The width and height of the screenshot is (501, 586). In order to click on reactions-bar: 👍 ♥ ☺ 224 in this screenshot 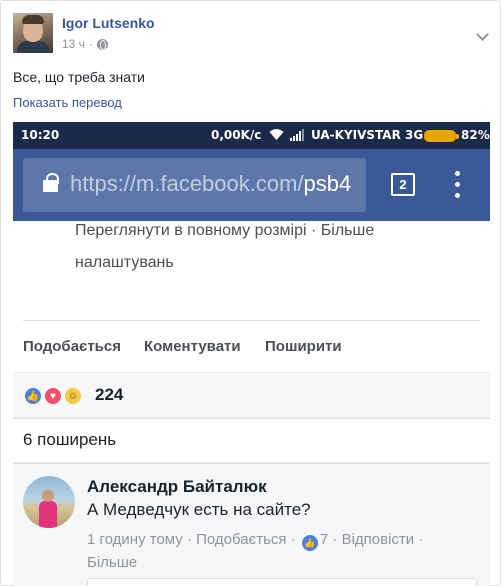, I will do `click(251, 395)`.